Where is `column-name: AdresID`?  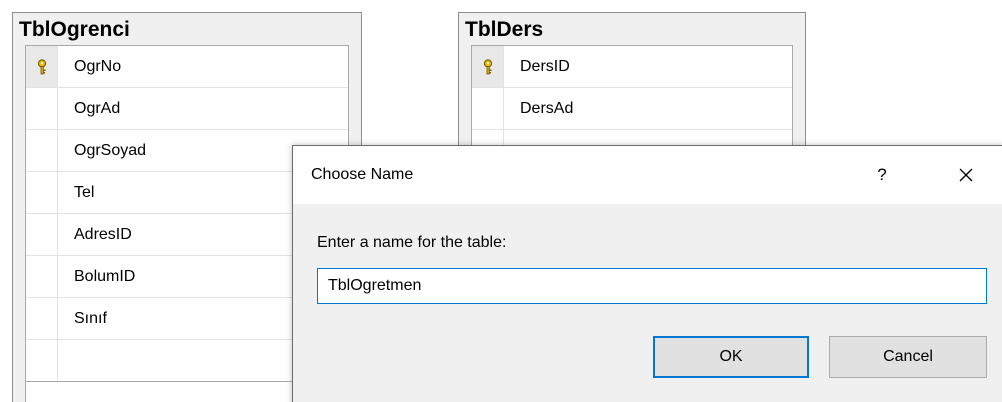
column-name: AdresID is located at coordinates (103, 234).